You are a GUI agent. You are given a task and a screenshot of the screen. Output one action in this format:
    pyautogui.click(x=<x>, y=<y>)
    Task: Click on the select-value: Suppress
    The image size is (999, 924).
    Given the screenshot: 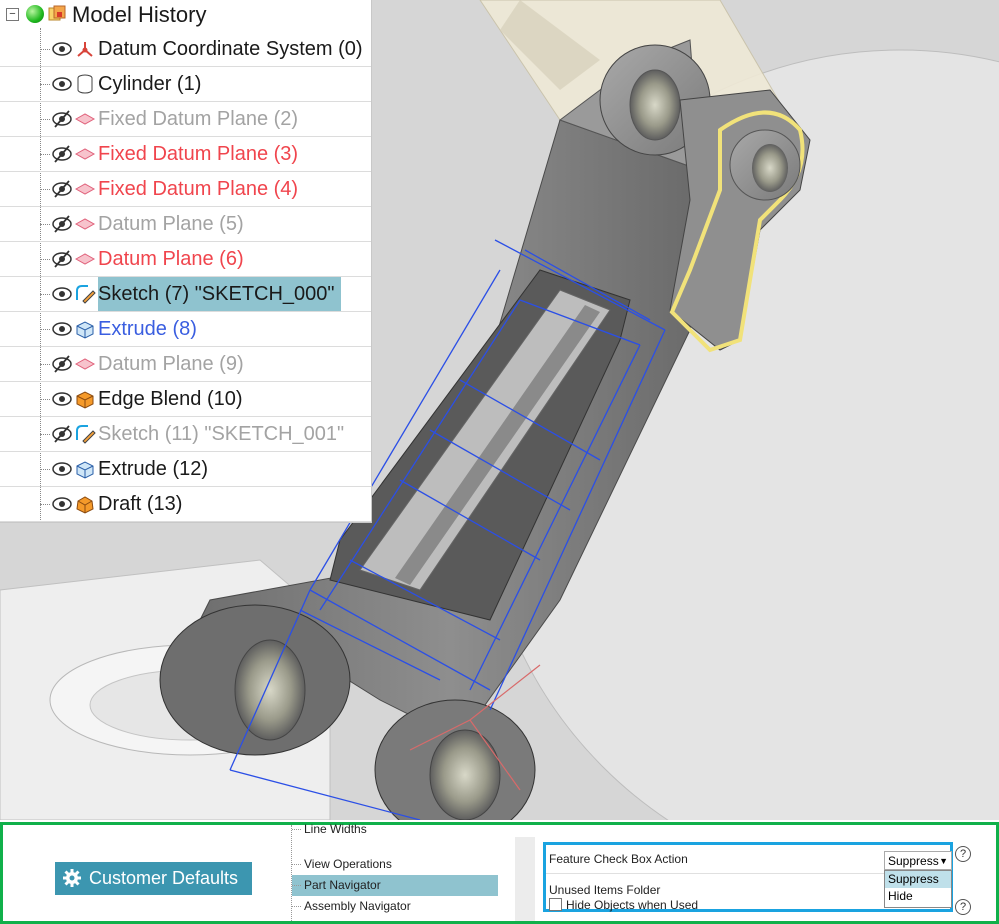 What is the action you would take?
    pyautogui.click(x=913, y=861)
    